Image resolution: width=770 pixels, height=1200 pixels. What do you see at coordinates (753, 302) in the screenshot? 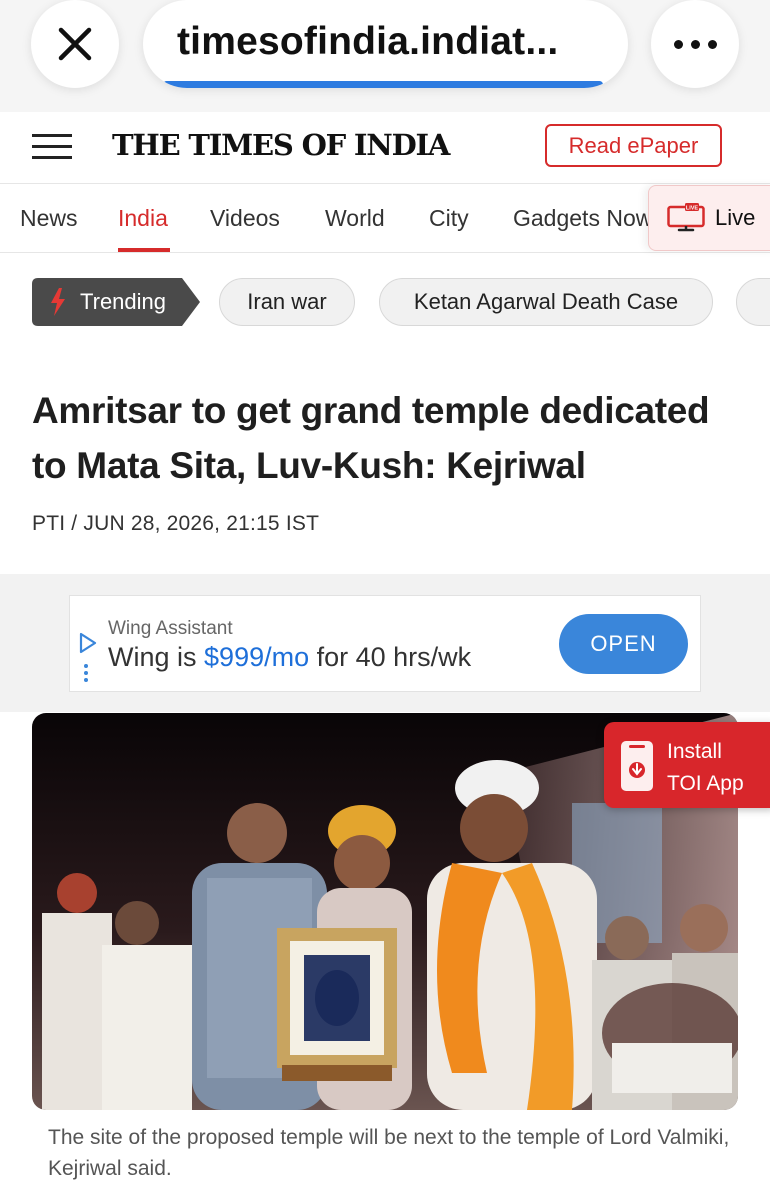
I see `trending-chip-partial` at bounding box center [753, 302].